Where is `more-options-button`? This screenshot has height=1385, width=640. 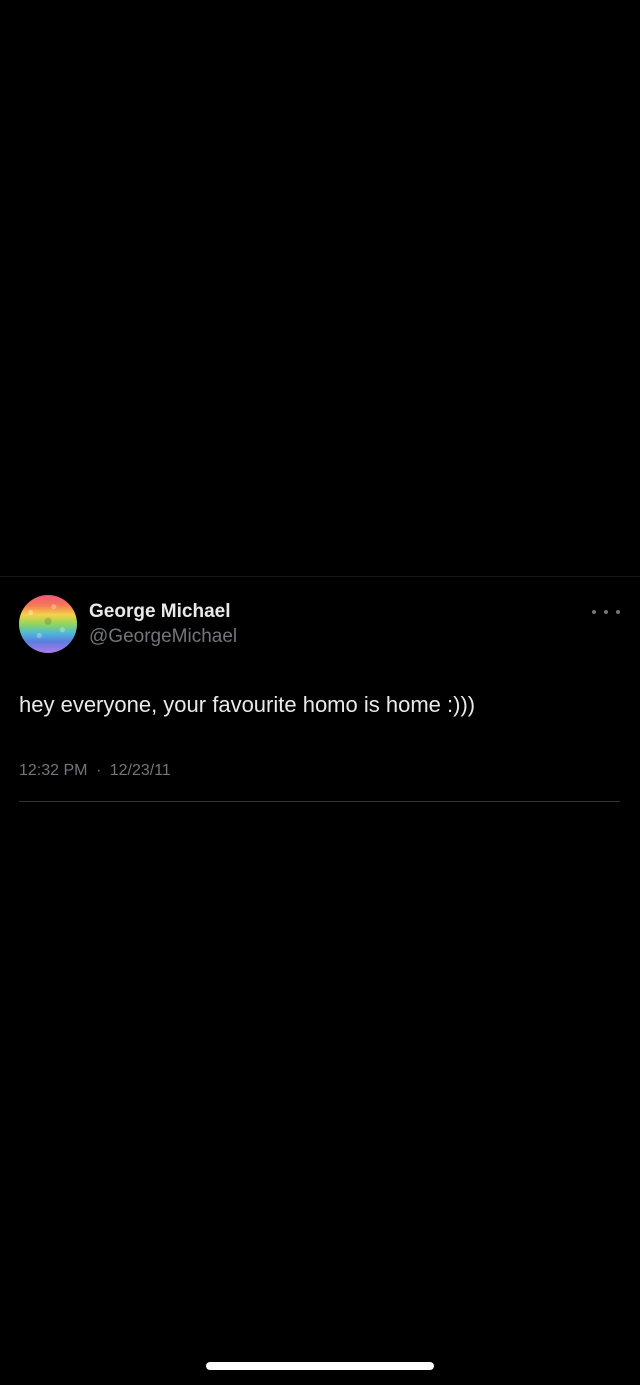
more-options-button is located at coordinates (606, 612).